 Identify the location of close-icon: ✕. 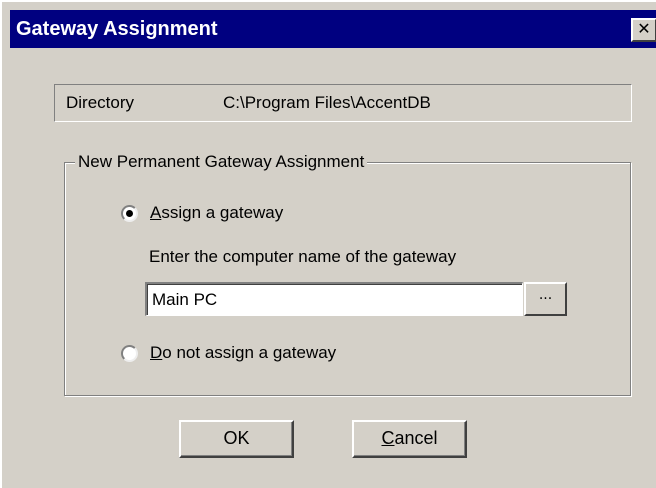
(644, 28).